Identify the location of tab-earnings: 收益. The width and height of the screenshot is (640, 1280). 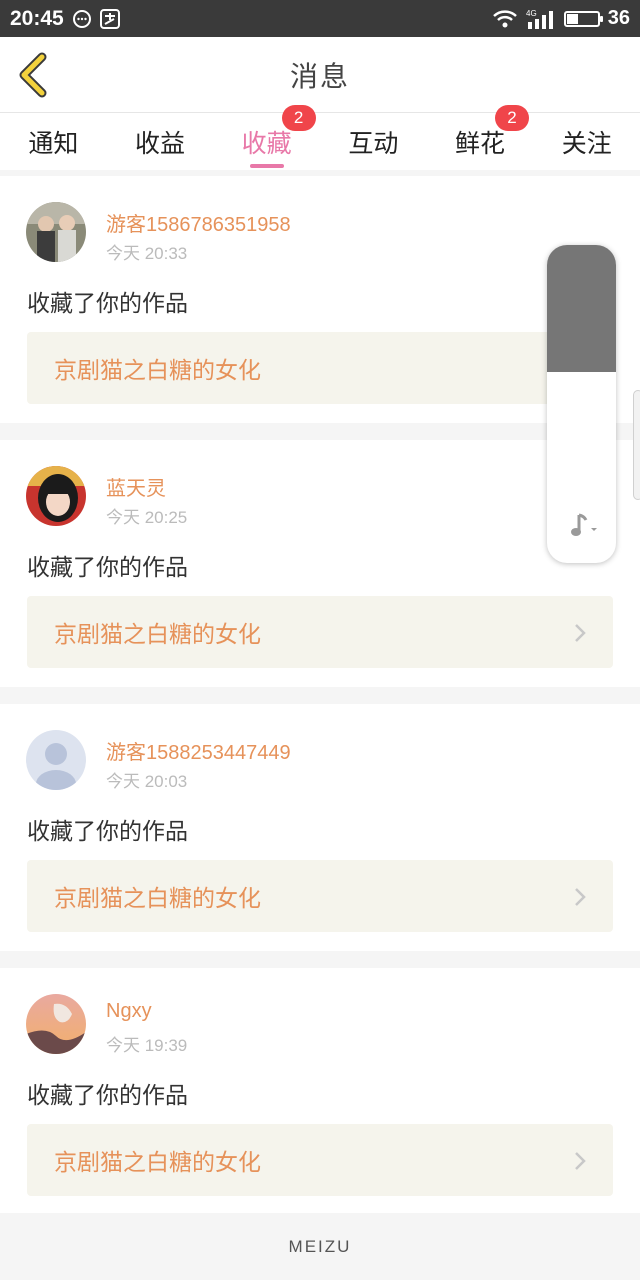
(160, 141).